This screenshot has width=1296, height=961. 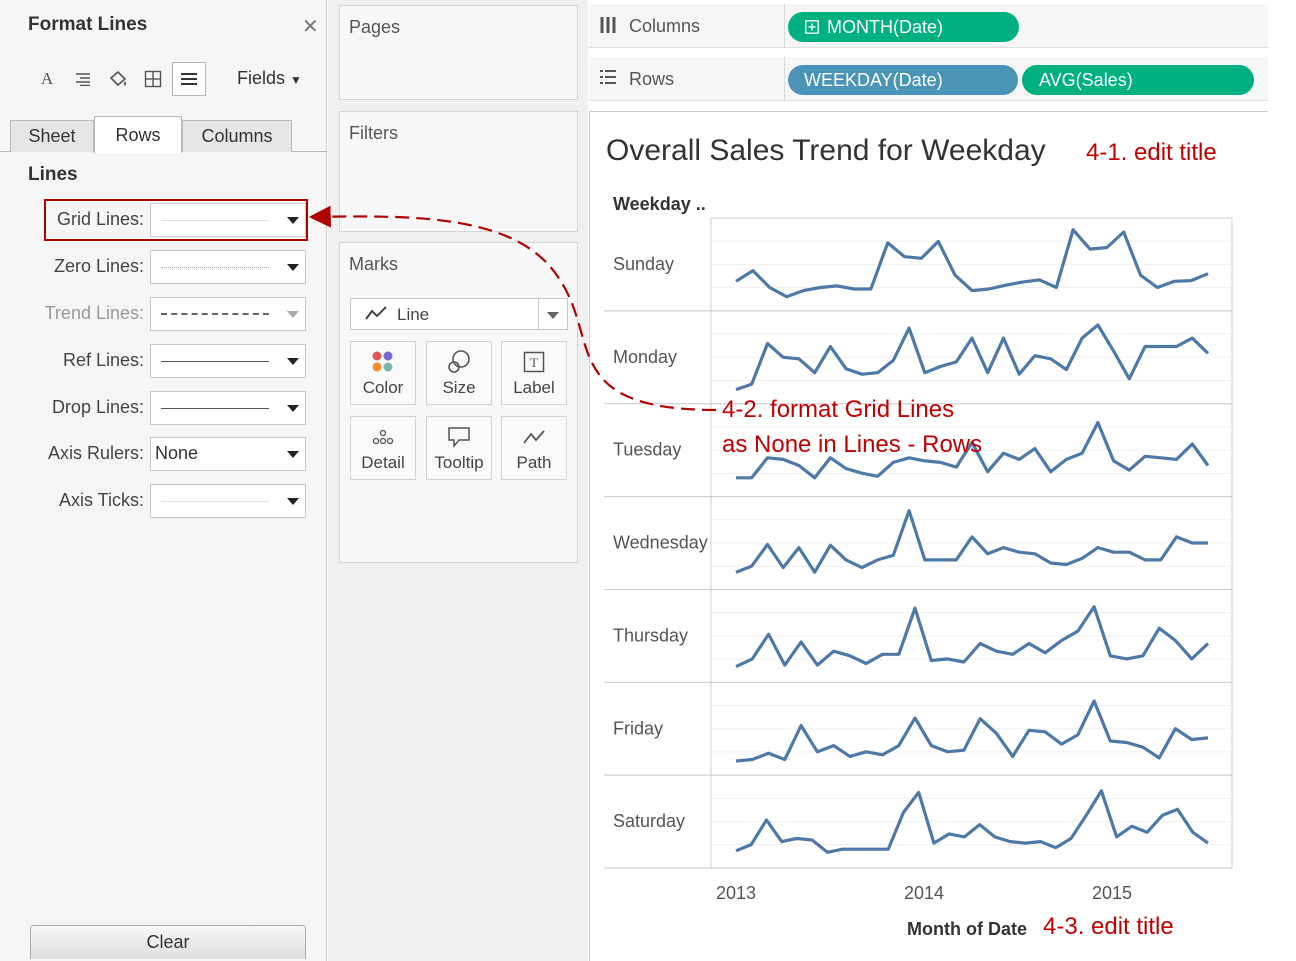 What do you see at coordinates (645, 357) in the screenshot?
I see `weekday-label: Monday` at bounding box center [645, 357].